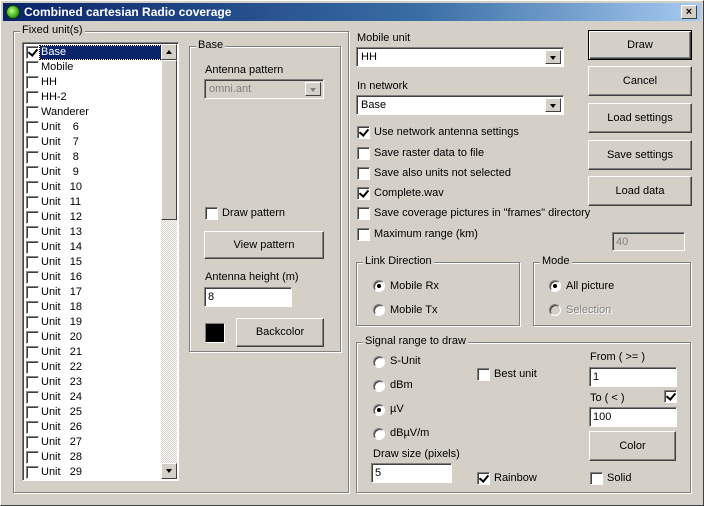 The width and height of the screenshot is (704, 506). What do you see at coordinates (670, 396) in the screenshot?
I see `to-checkbox` at bounding box center [670, 396].